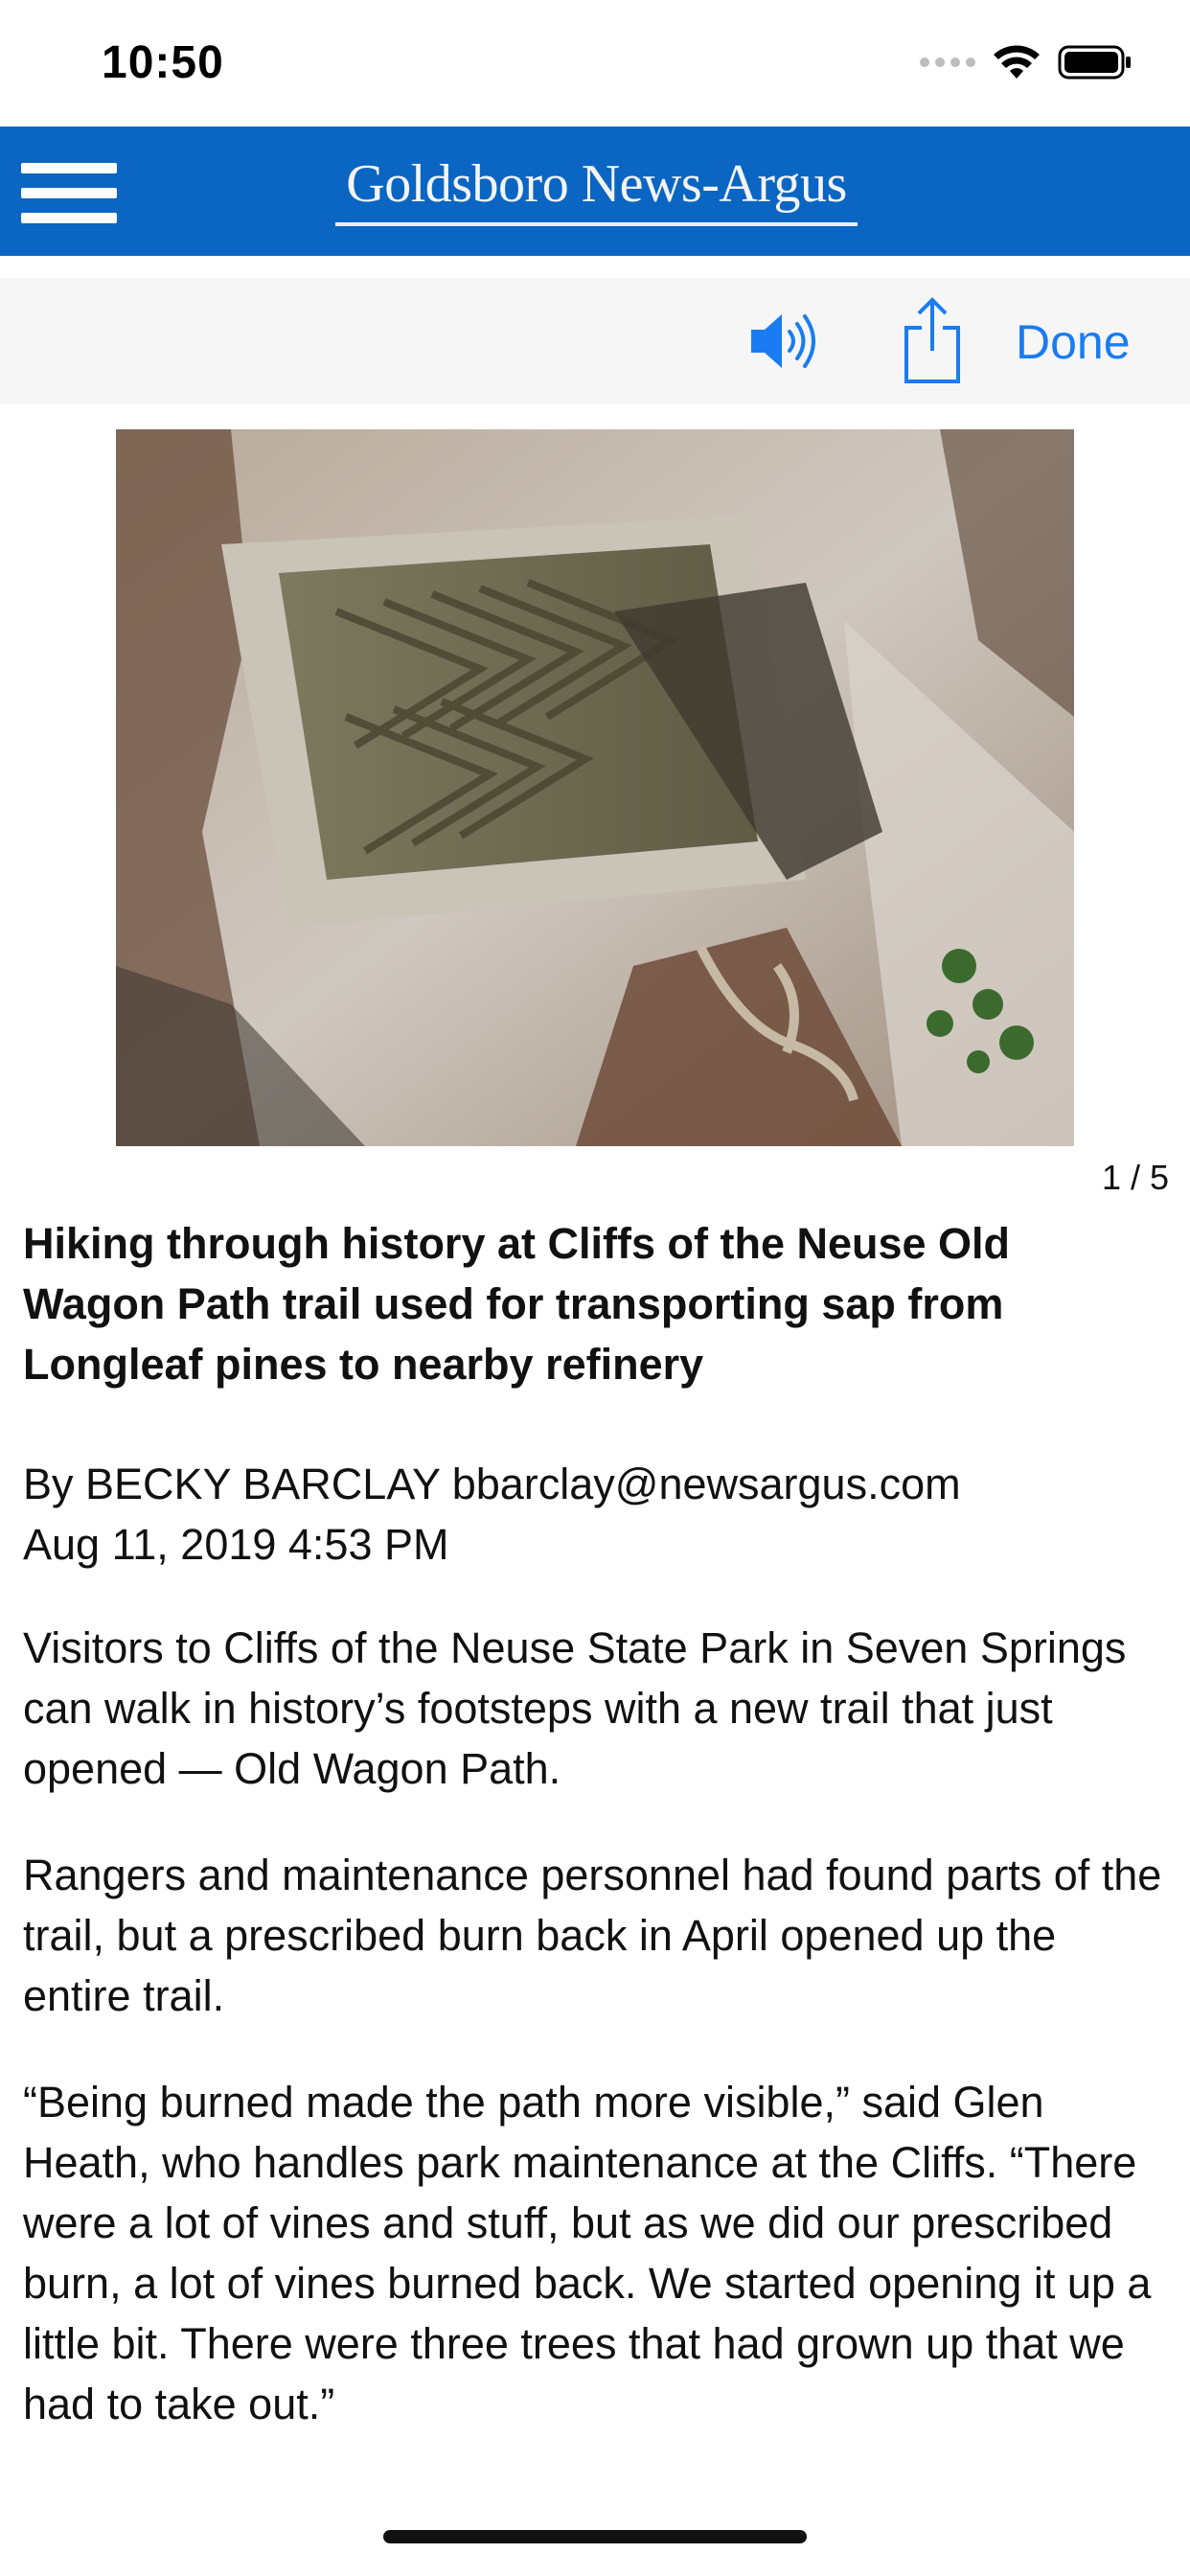 The image size is (1190, 2576). I want to click on status-time: 10:50, so click(163, 63).